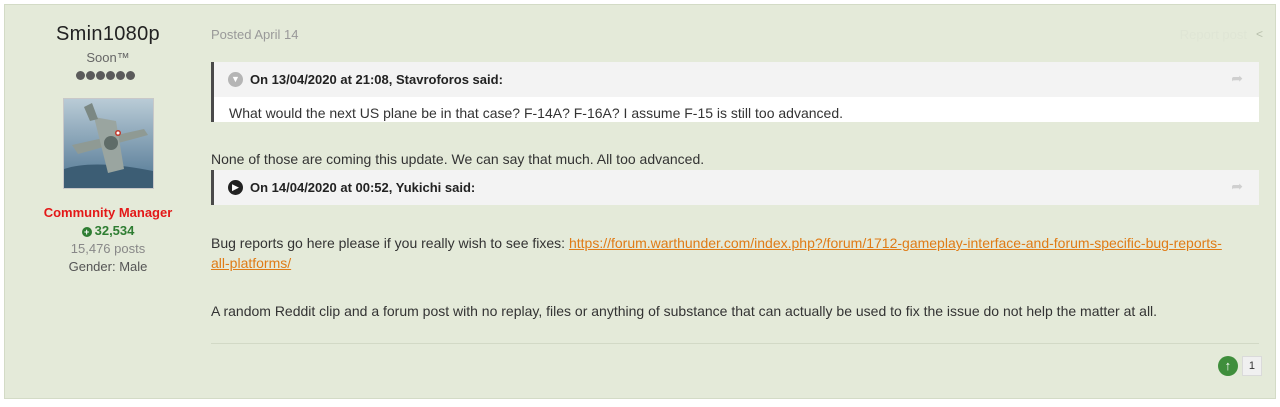  What do you see at coordinates (1227, 366) in the screenshot?
I see `arrow-up-icon: ↑` at bounding box center [1227, 366].